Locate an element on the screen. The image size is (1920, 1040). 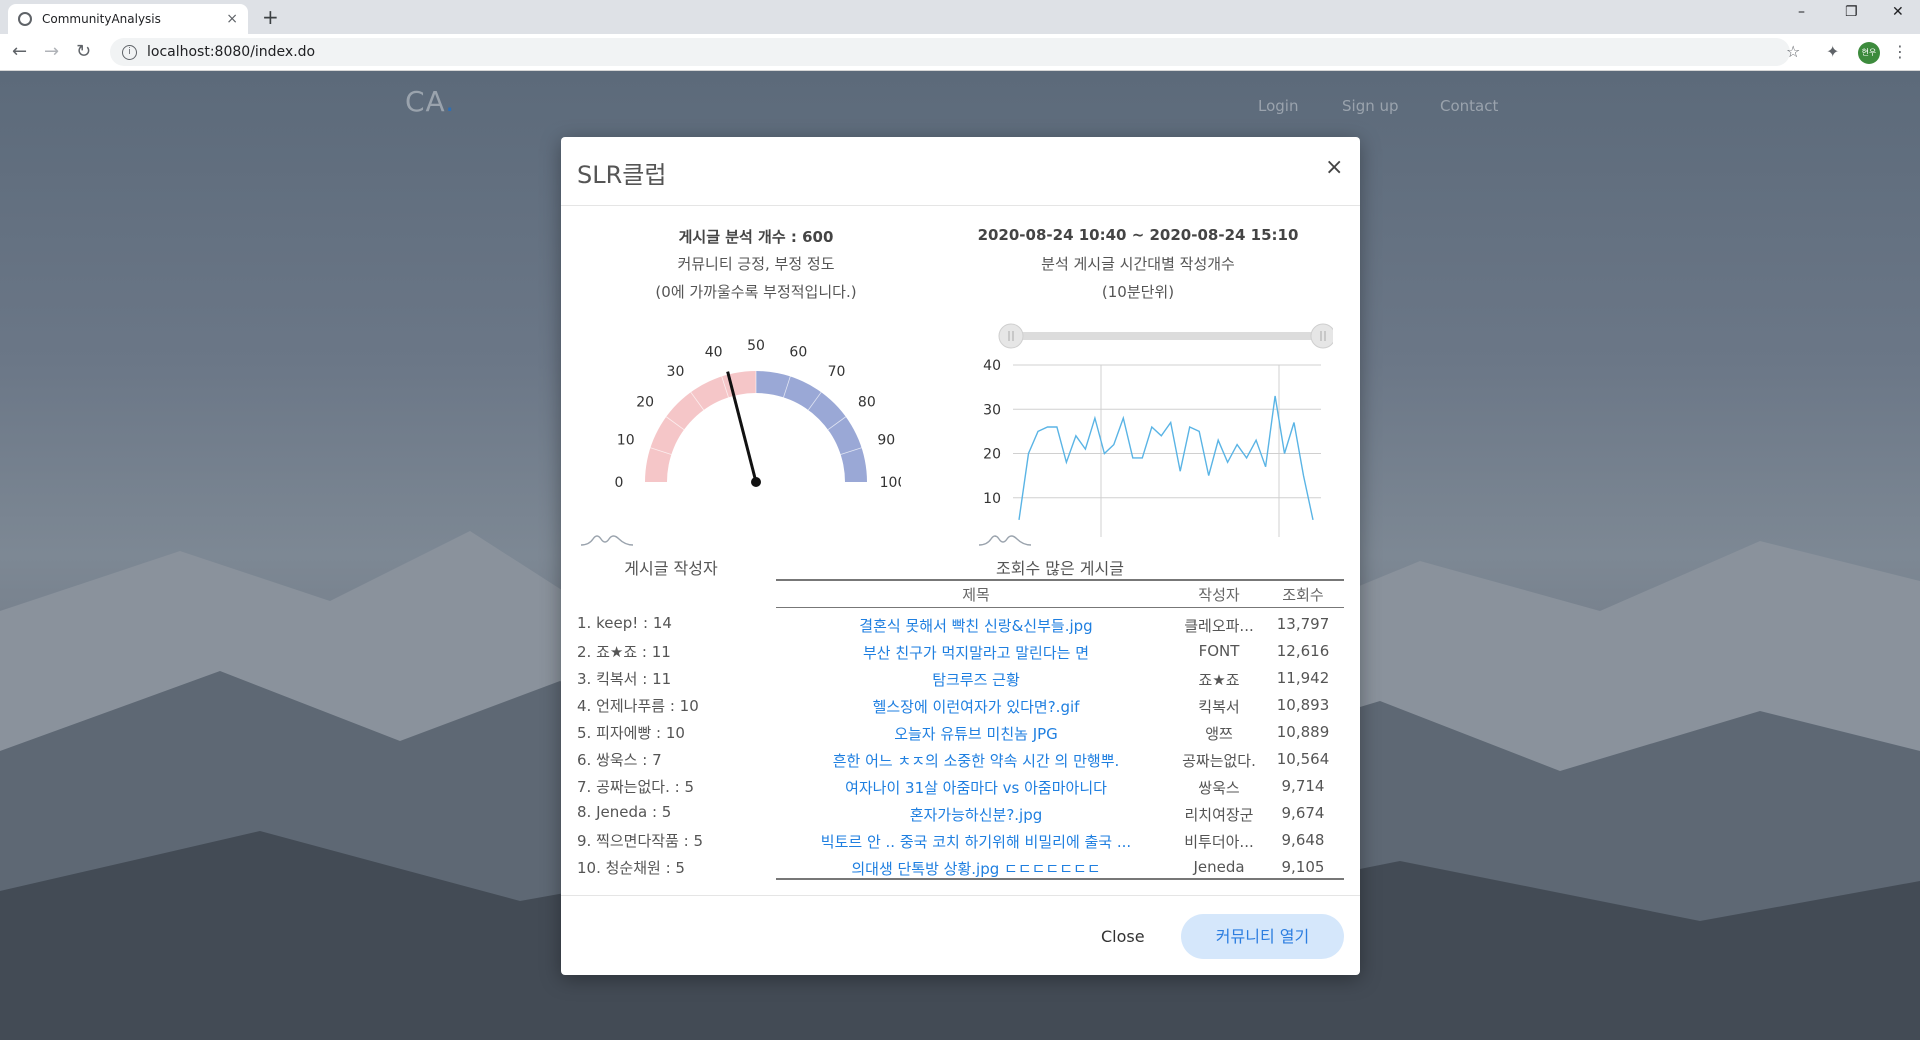
gauge-tick-label: 10 is located at coordinates (626, 441).